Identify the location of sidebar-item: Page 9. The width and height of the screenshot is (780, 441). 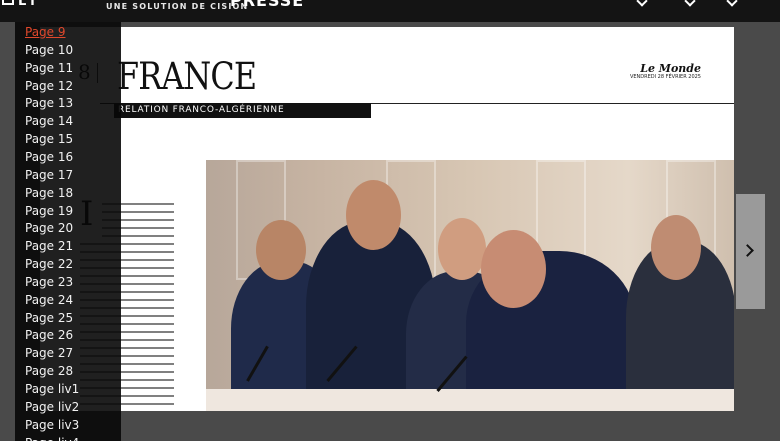
(45, 32).